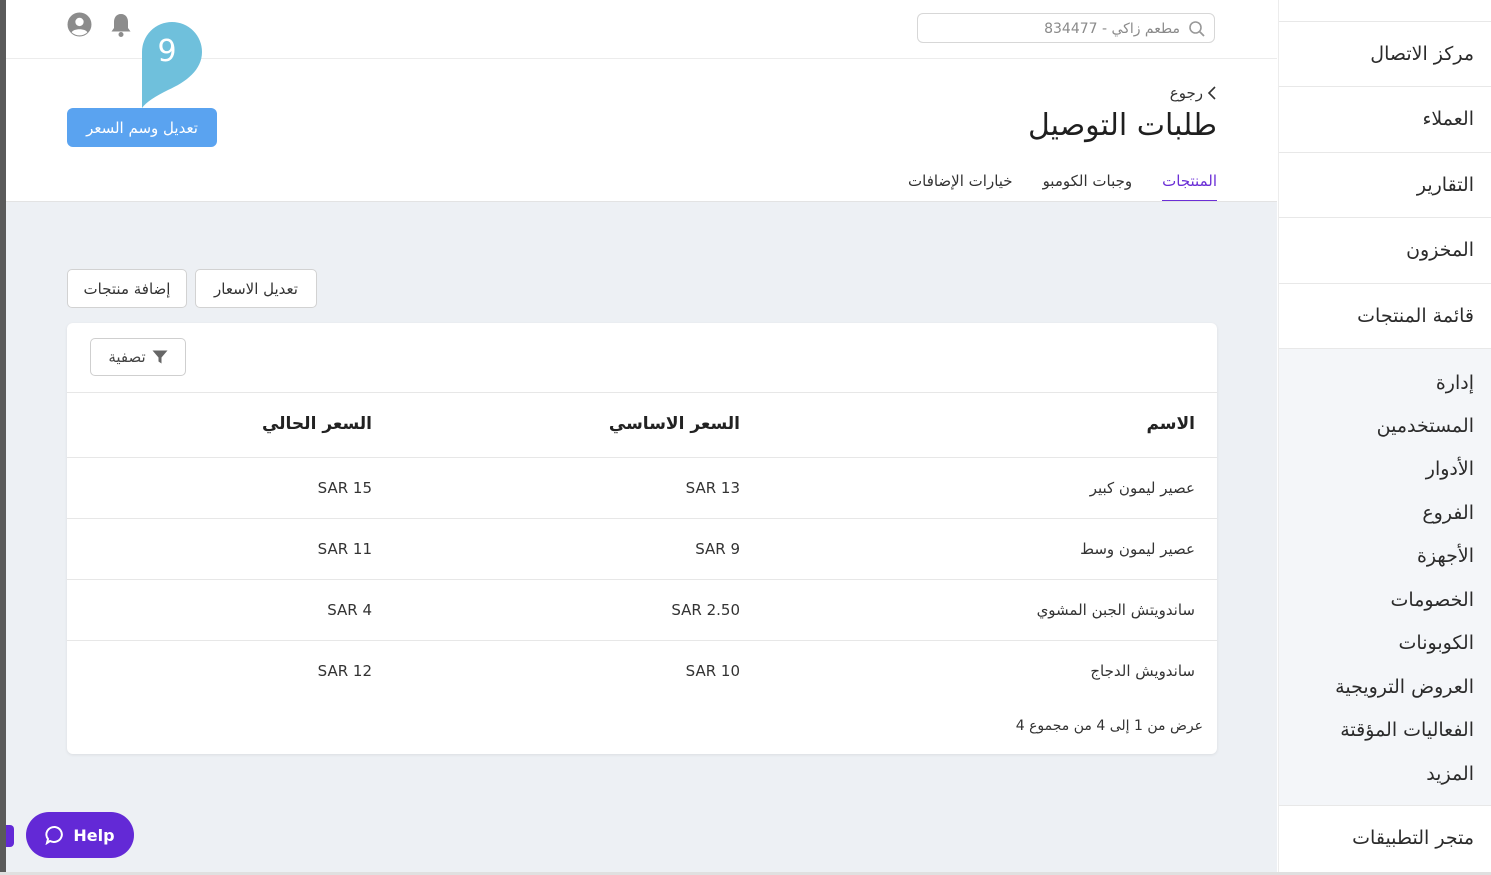  I want to click on add-products-button: إضافة منتجات, so click(127, 288).